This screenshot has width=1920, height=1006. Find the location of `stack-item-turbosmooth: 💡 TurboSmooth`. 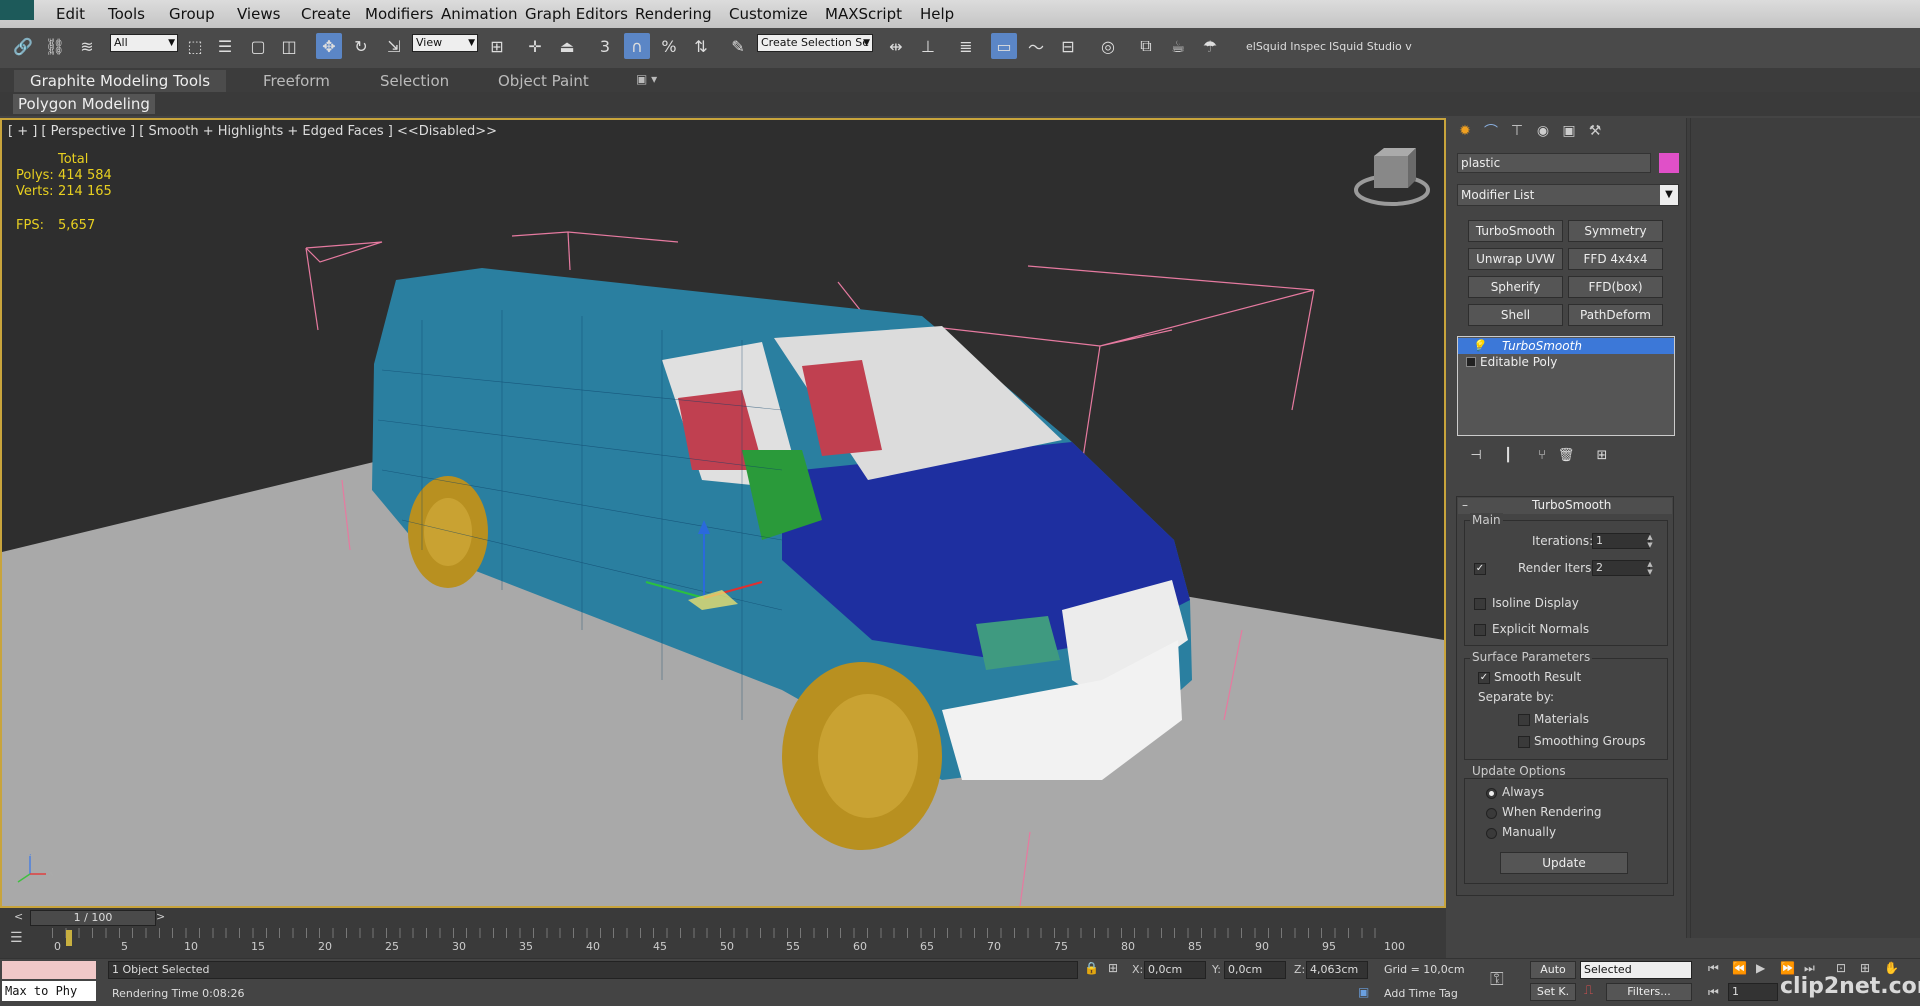

stack-item-turbosmooth: 💡 TurboSmooth is located at coordinates (1566, 346).